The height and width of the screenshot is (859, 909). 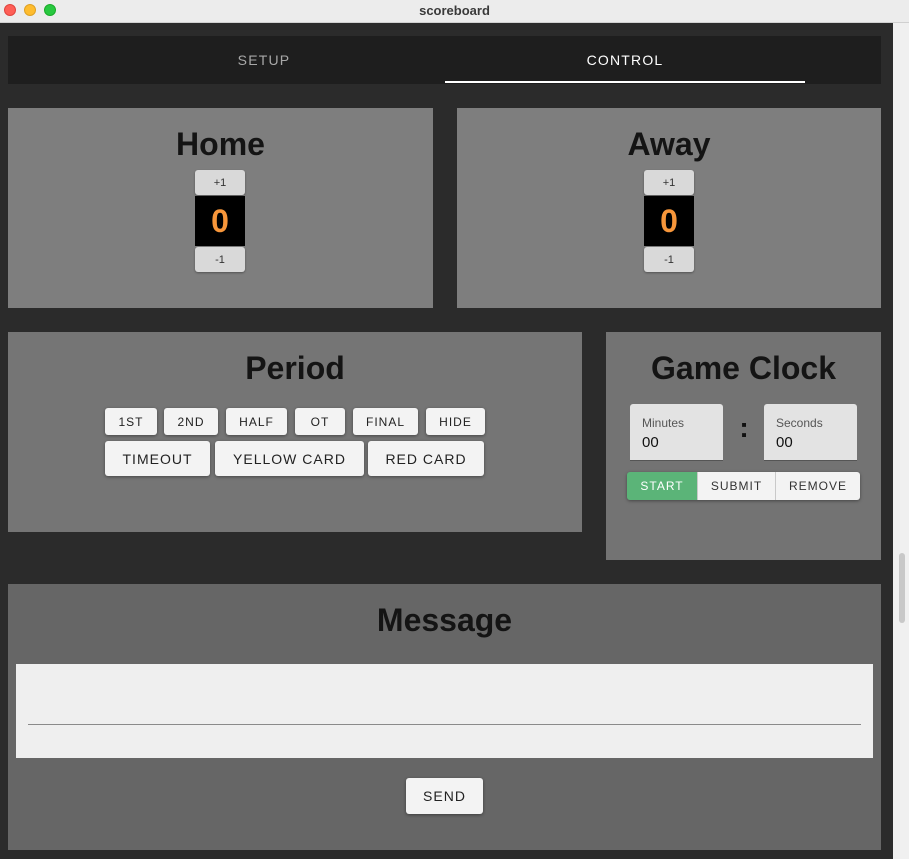 I want to click on scrollbar-thumb, so click(x=902, y=588).